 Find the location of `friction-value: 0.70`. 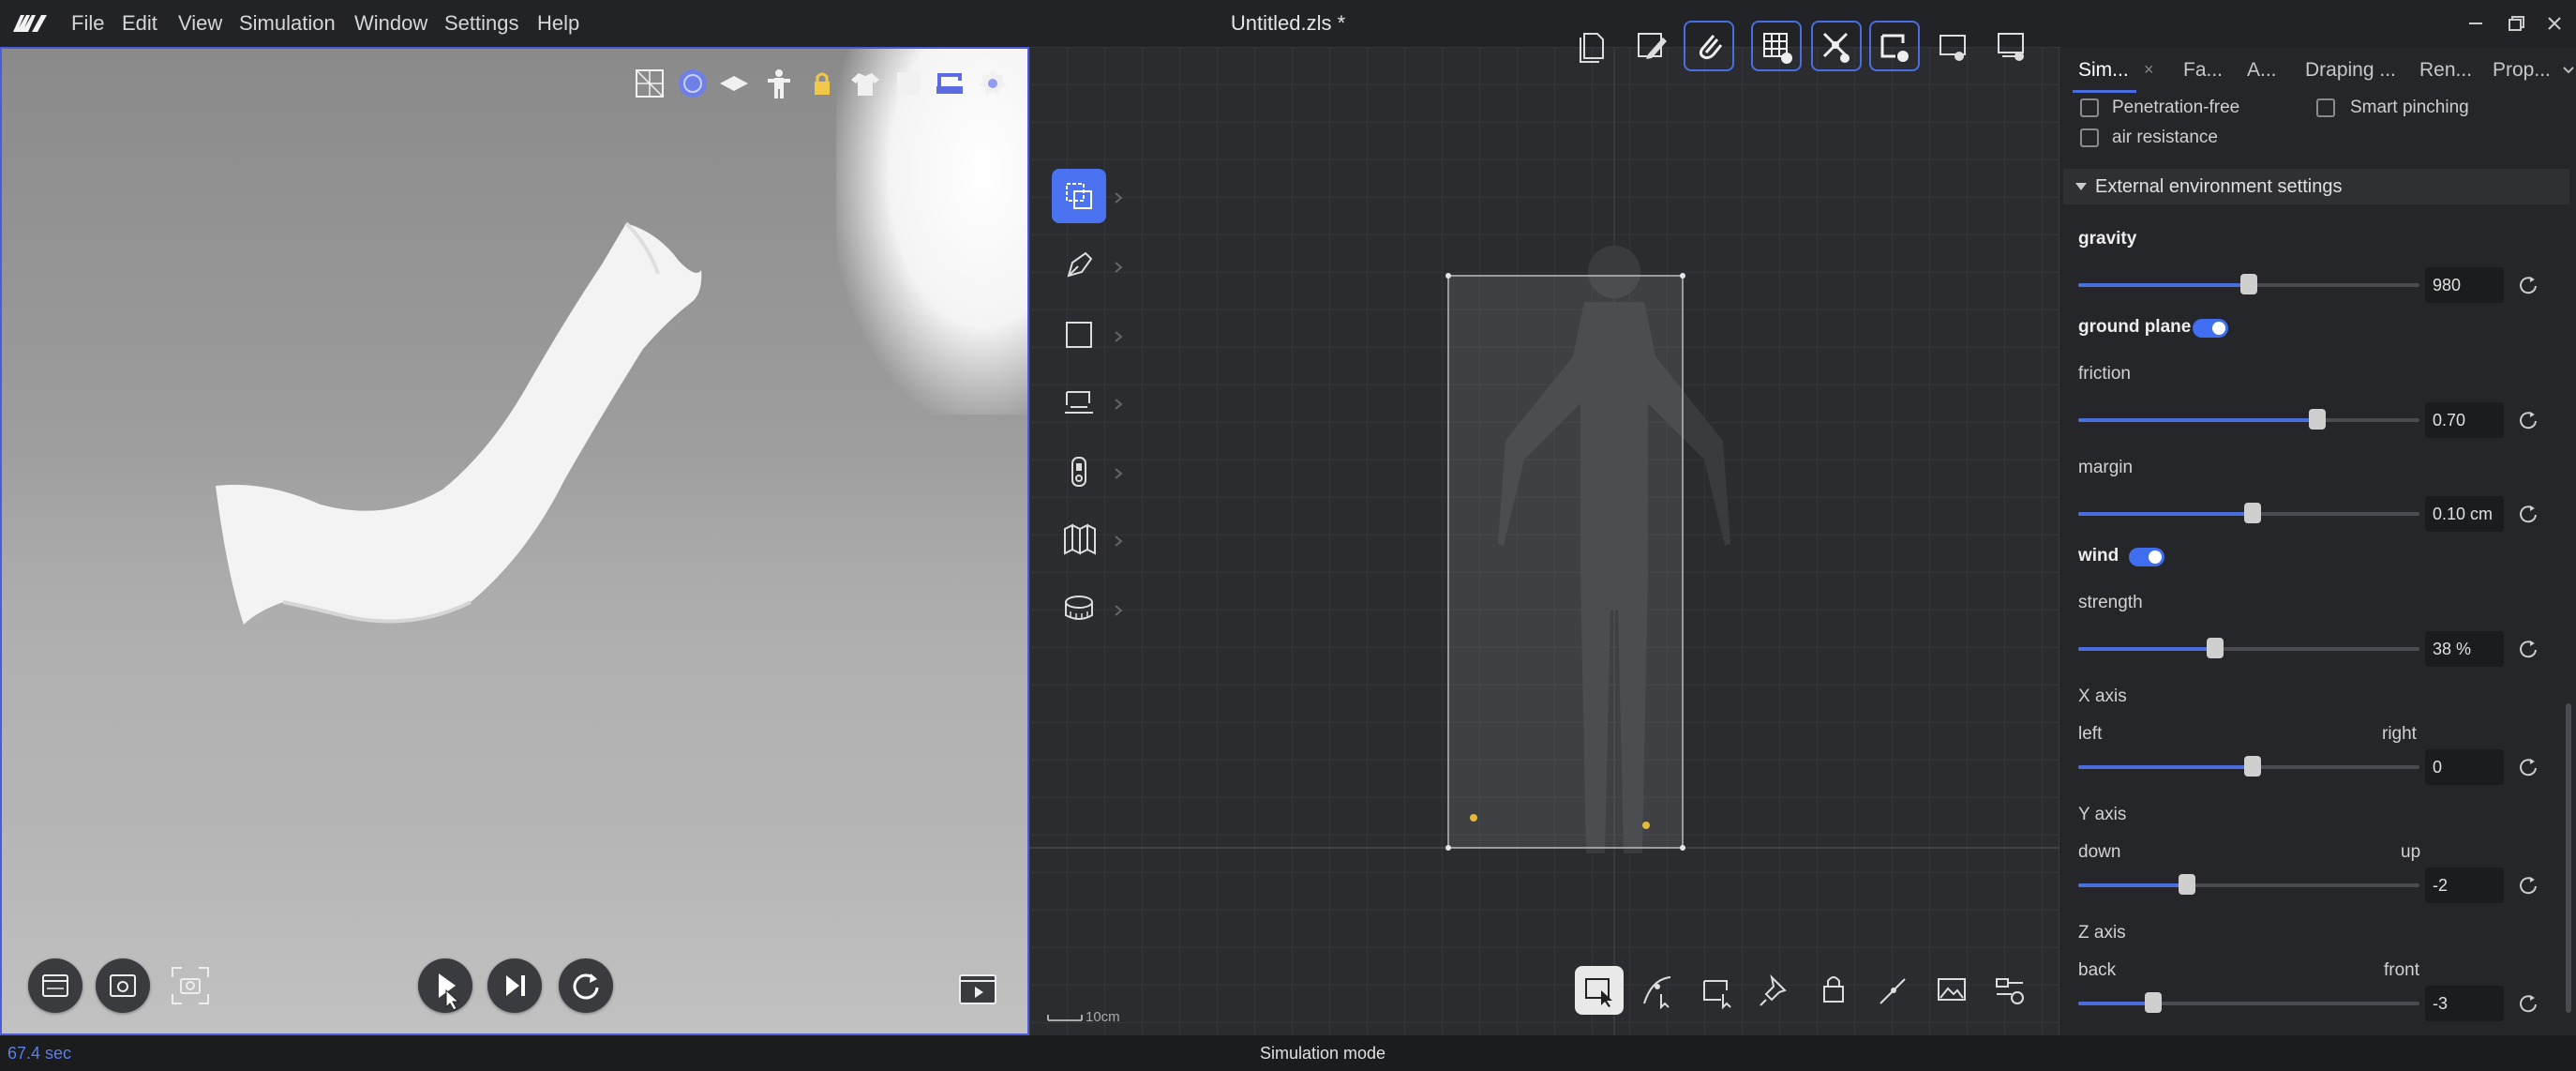

friction-value: 0.70 is located at coordinates (2464, 420).